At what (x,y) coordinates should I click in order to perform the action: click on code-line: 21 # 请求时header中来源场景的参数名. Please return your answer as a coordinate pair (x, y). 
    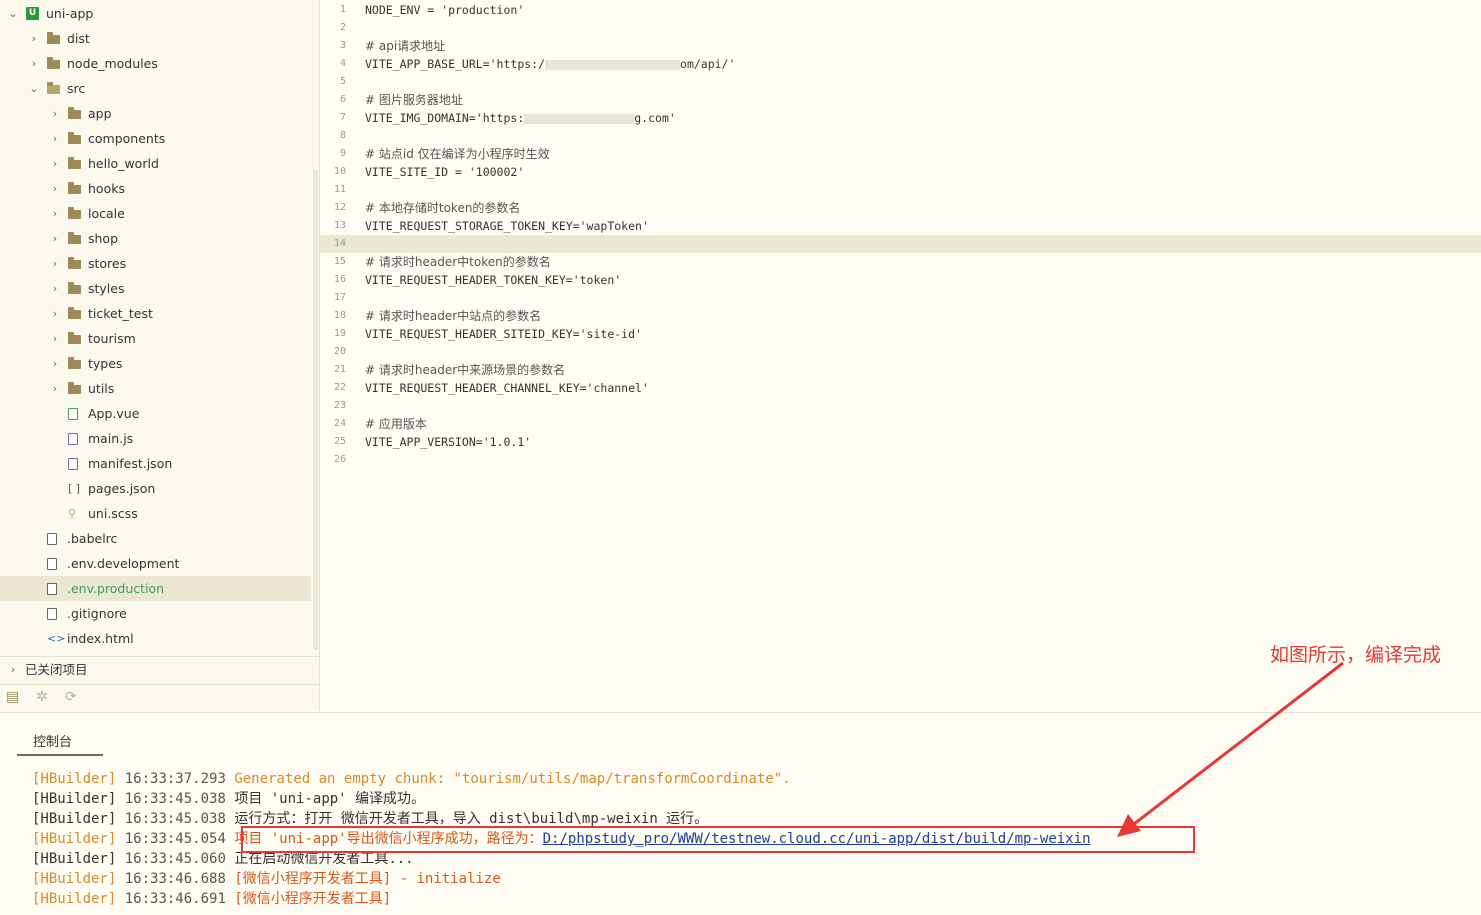
    Looking at the image, I should click on (900, 370).